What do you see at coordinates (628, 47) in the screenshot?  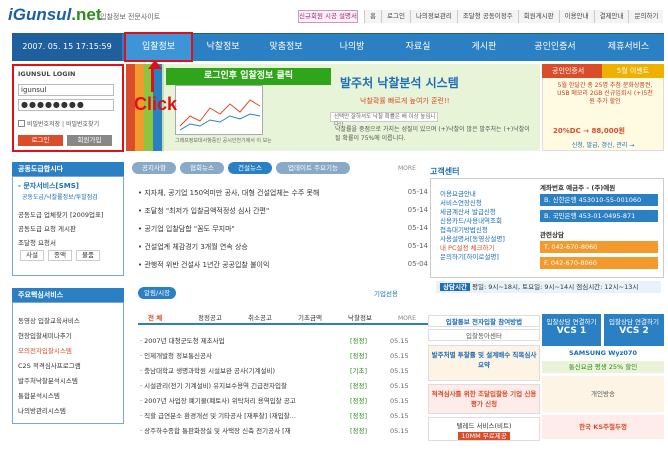 I see `nav-item-partner: 제휴서비스` at bounding box center [628, 47].